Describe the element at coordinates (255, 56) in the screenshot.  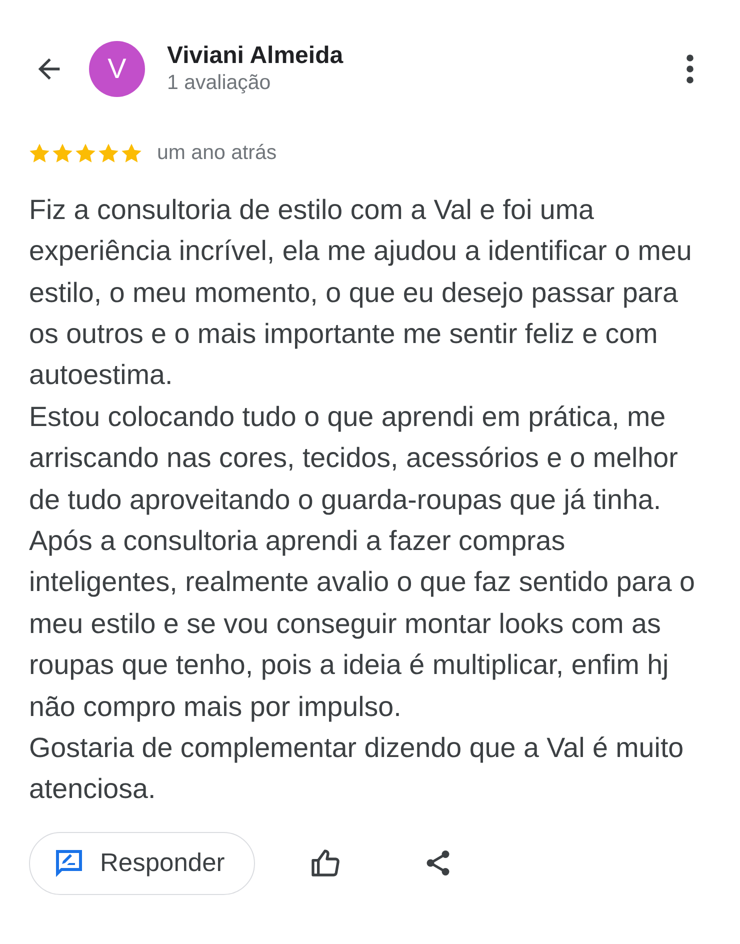
I see `reviewer-name: Viviani Almeida` at that location.